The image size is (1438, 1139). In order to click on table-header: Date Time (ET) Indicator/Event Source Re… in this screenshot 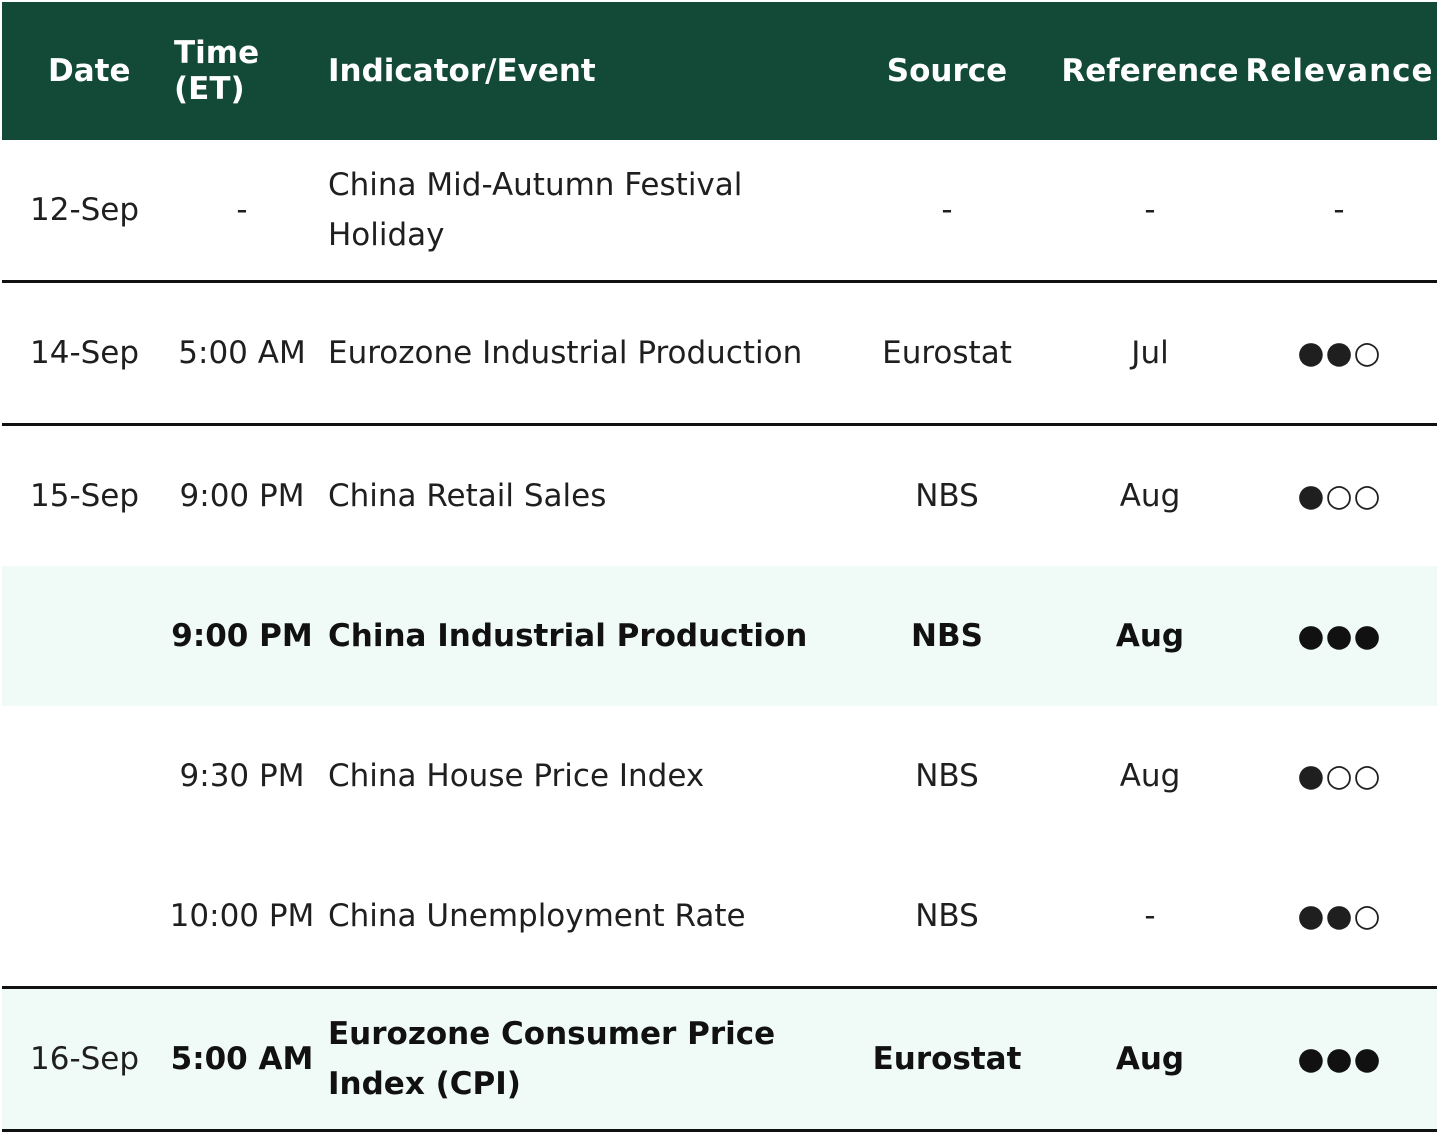, I will do `click(719, 71)`.